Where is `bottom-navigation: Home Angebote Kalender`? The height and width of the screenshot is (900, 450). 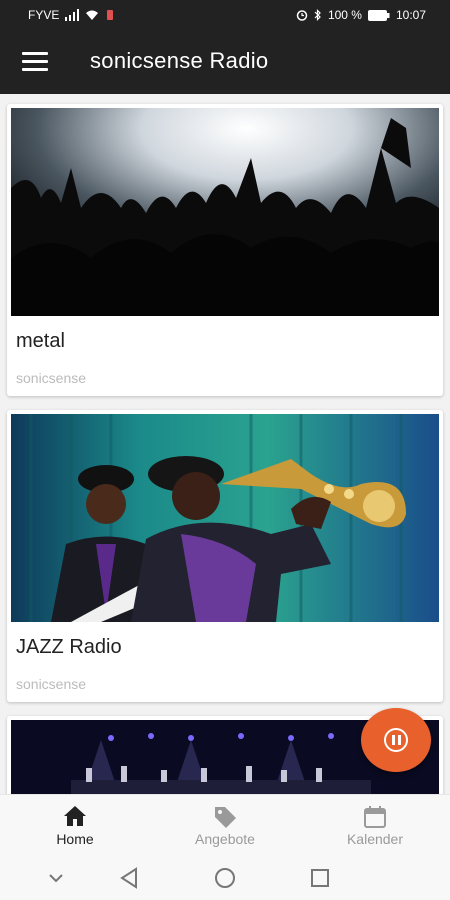 bottom-navigation: Home Angebote Kalender is located at coordinates (225, 825).